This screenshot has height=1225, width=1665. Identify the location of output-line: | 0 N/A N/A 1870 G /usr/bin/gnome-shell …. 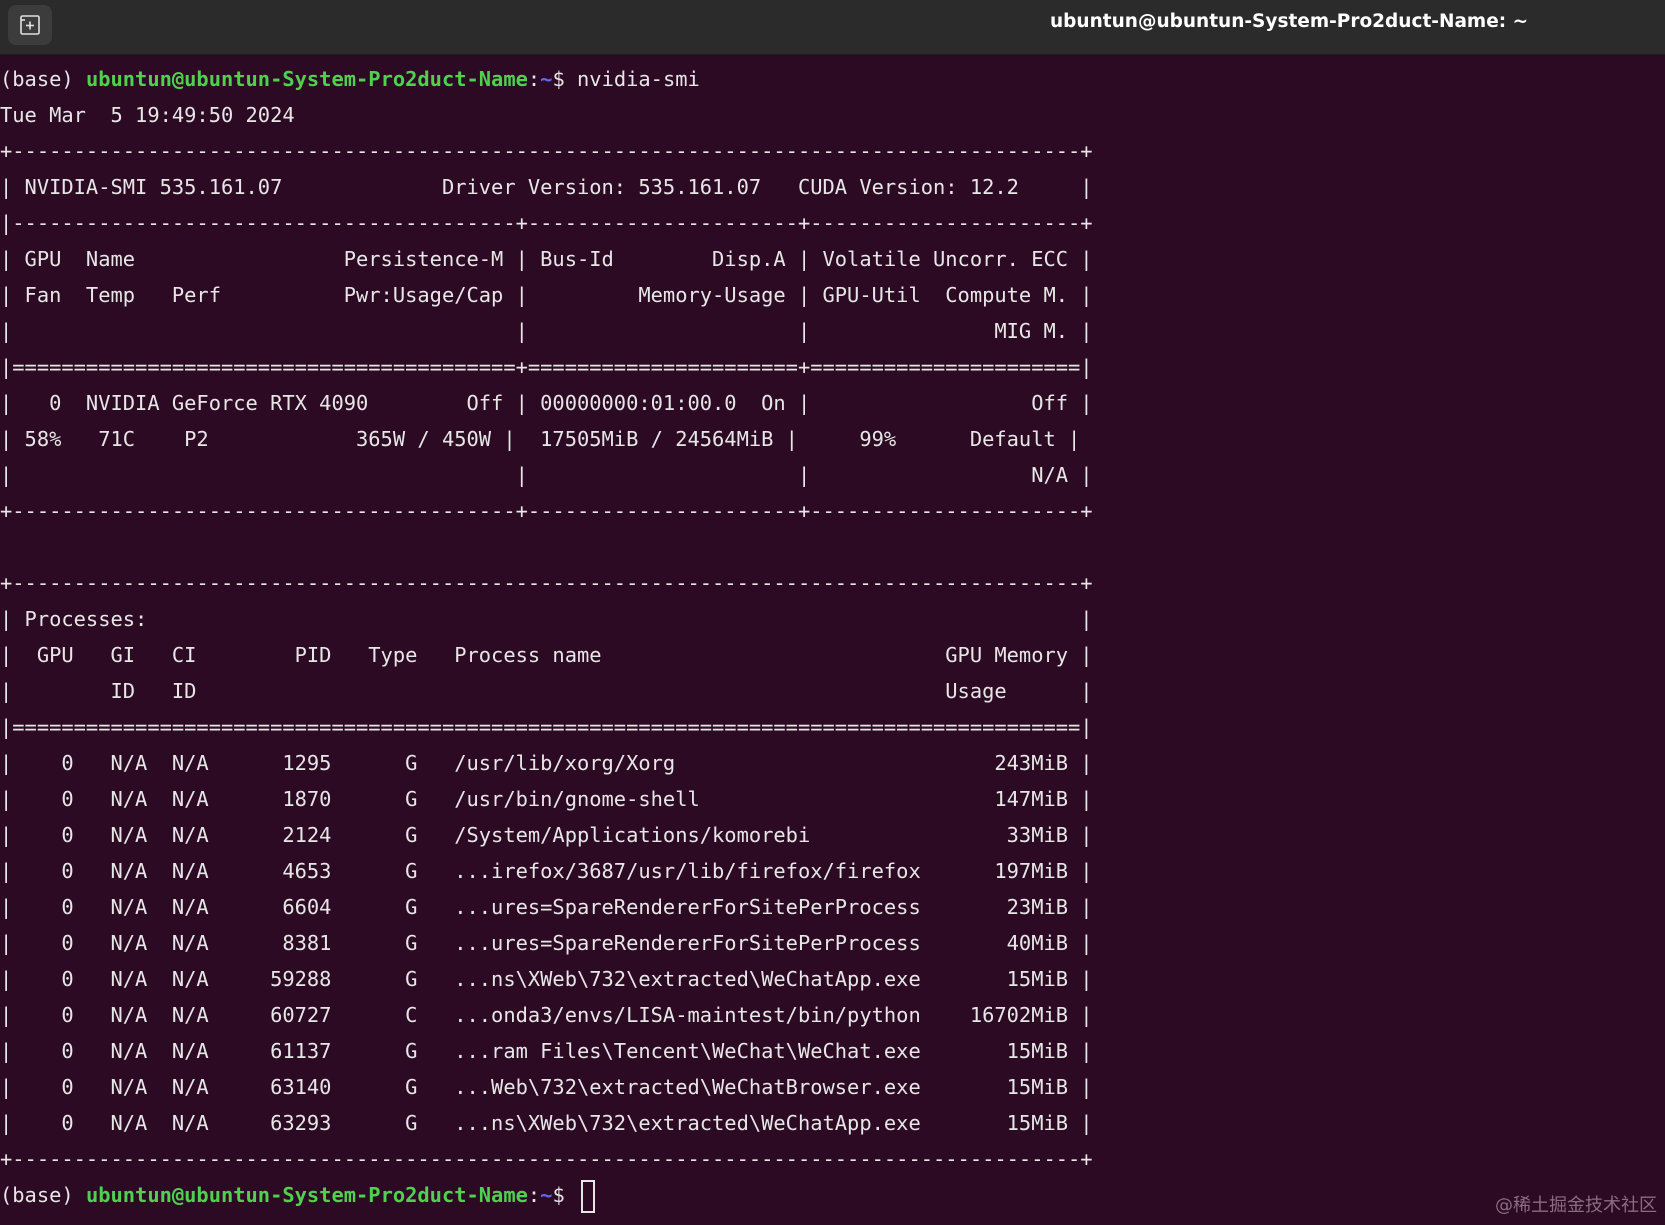
(546, 799).